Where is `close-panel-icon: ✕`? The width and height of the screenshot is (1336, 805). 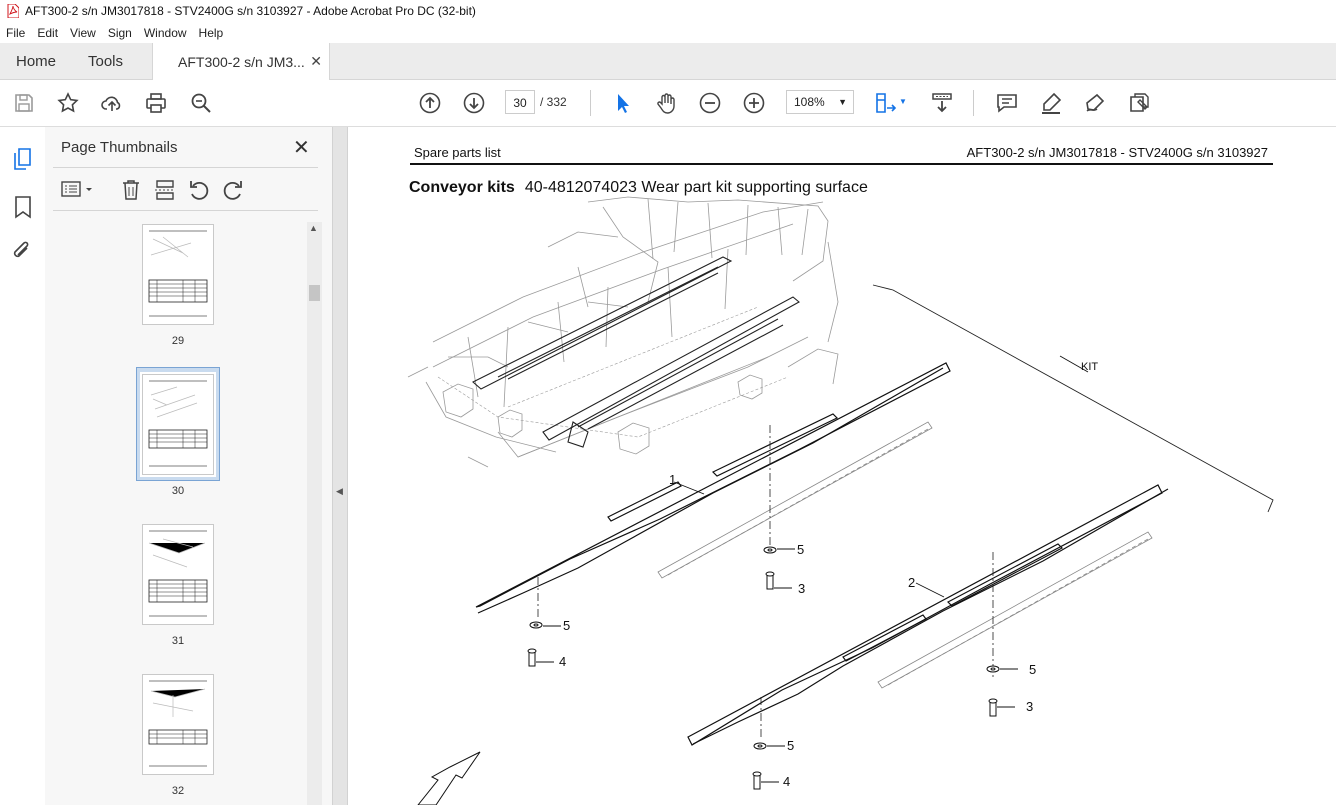 close-panel-icon: ✕ is located at coordinates (301, 147).